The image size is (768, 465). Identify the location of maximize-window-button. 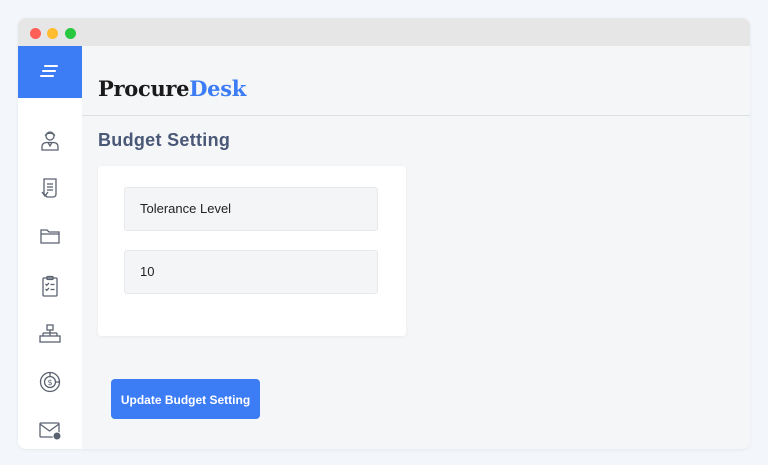
(70, 33).